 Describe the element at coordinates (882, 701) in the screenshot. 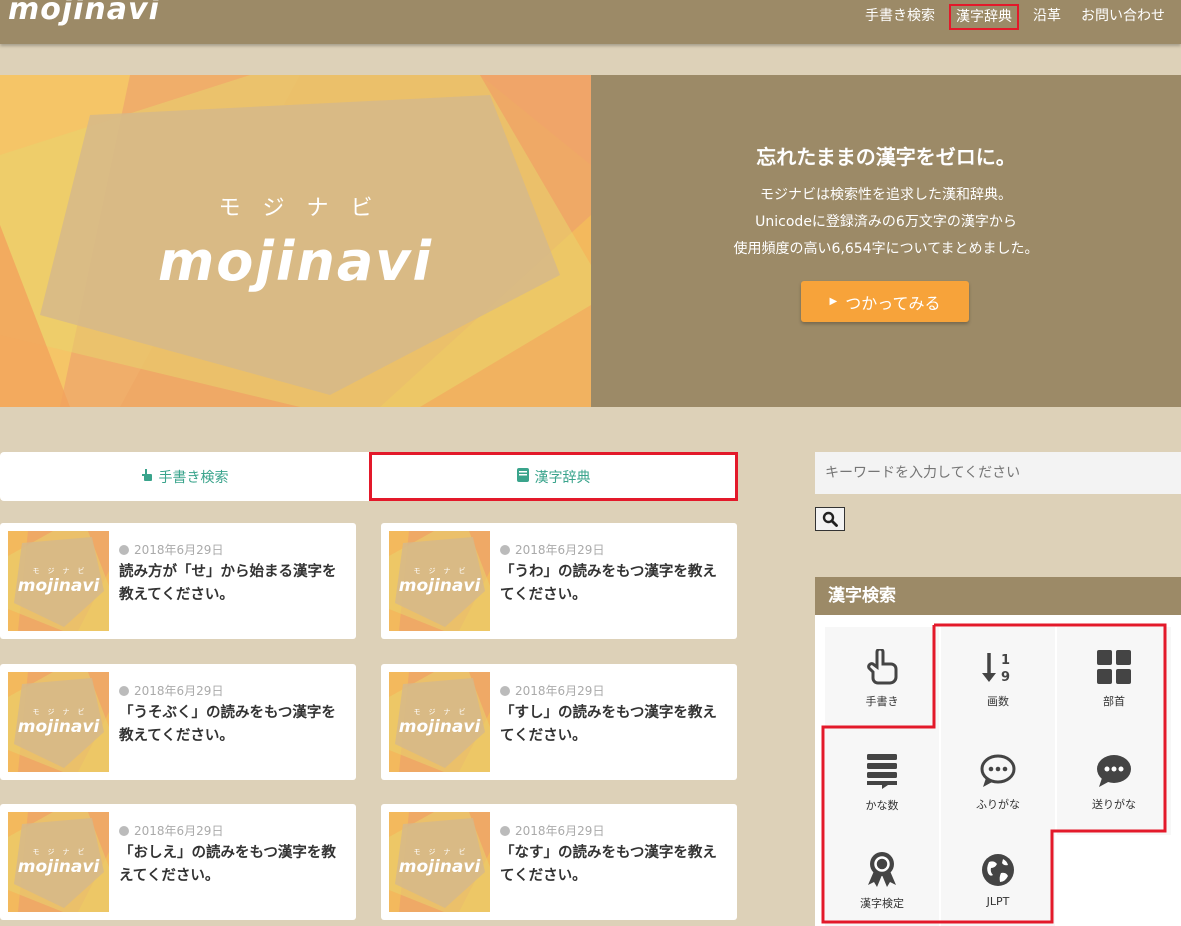

I see `kanji-search-label: 手書き` at that location.